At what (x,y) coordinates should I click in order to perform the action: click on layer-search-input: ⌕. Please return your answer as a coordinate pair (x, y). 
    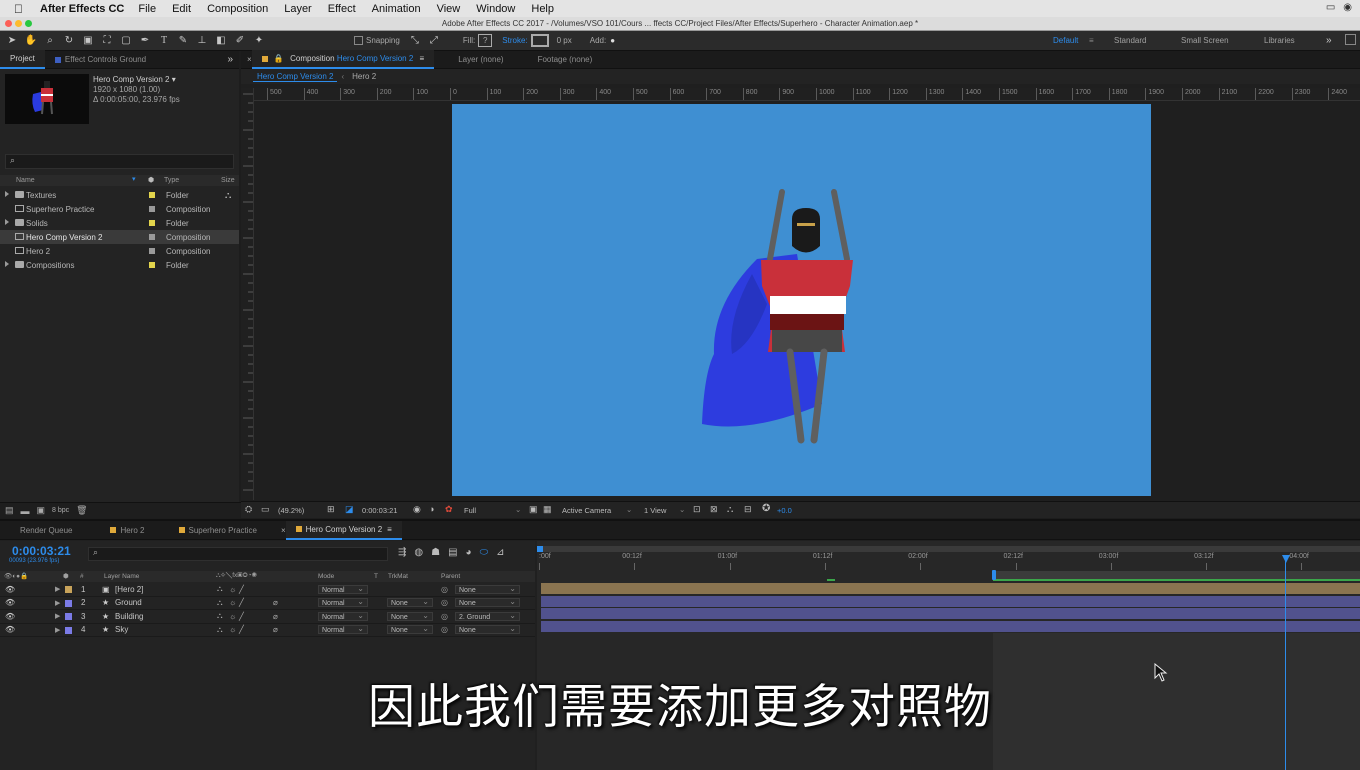
    Looking at the image, I should click on (238, 554).